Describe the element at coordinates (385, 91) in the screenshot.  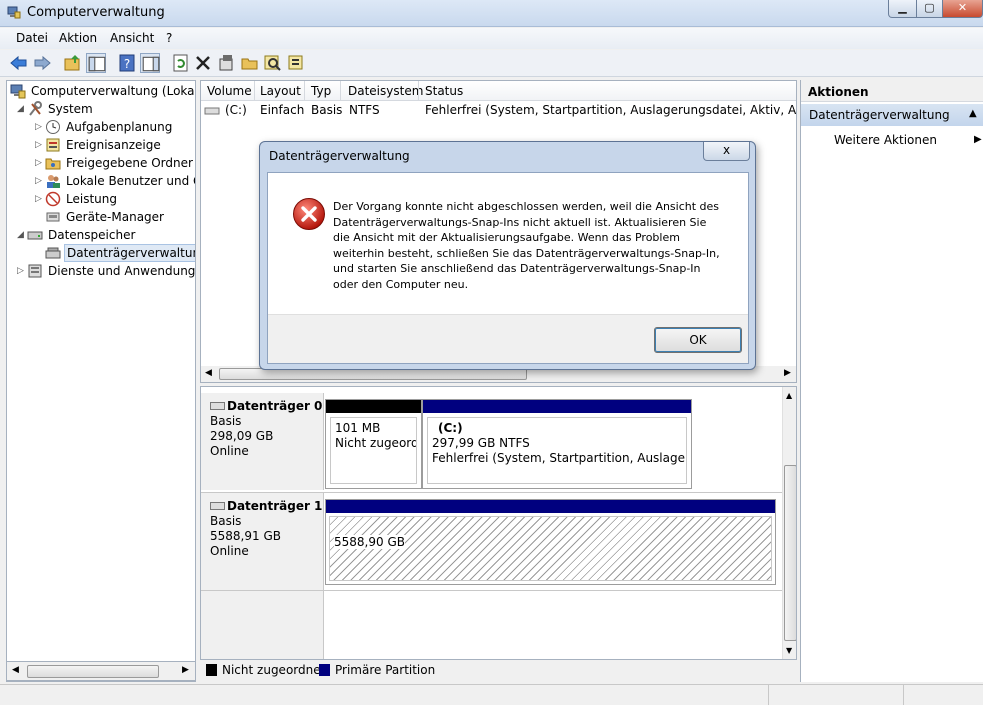
I see `column-dateisystem: Dateisystem` at that location.